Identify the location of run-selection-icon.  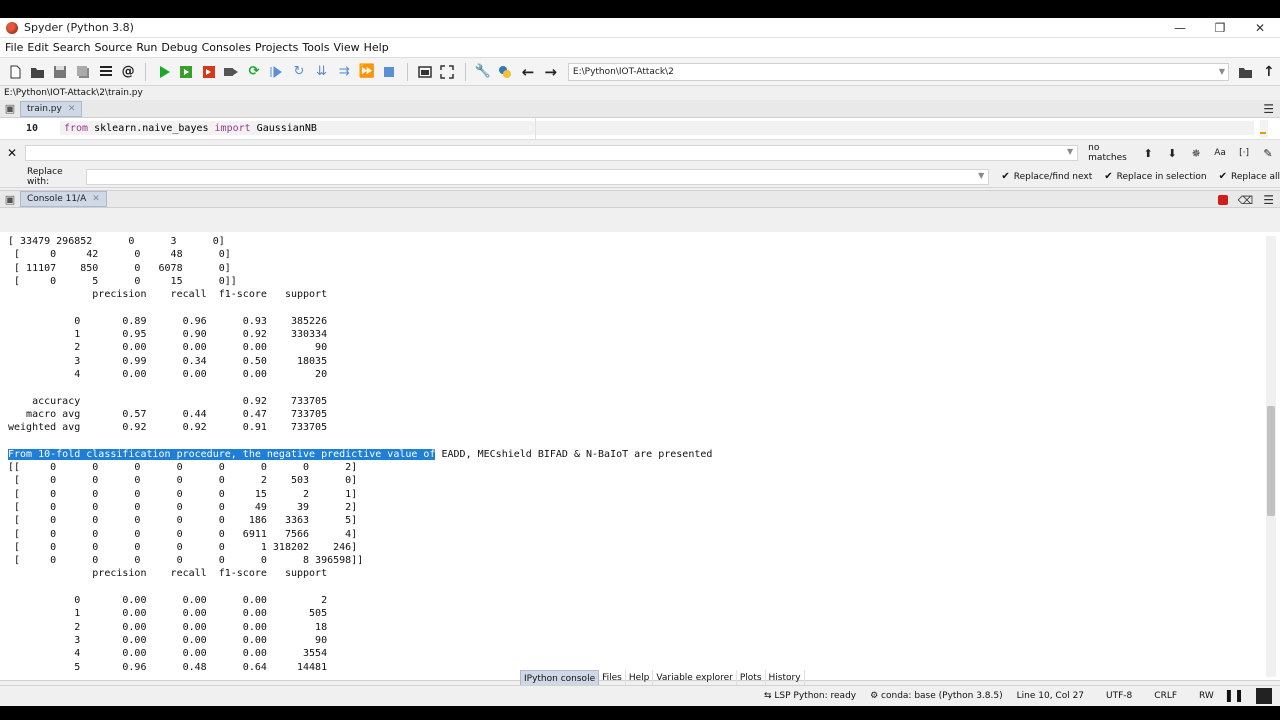
(231, 72).